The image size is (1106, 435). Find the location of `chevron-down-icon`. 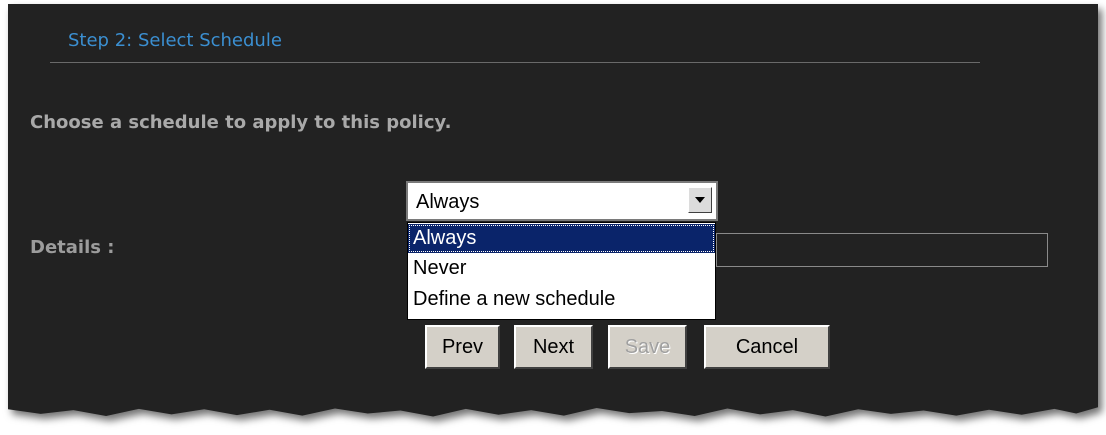

chevron-down-icon is located at coordinates (700, 200).